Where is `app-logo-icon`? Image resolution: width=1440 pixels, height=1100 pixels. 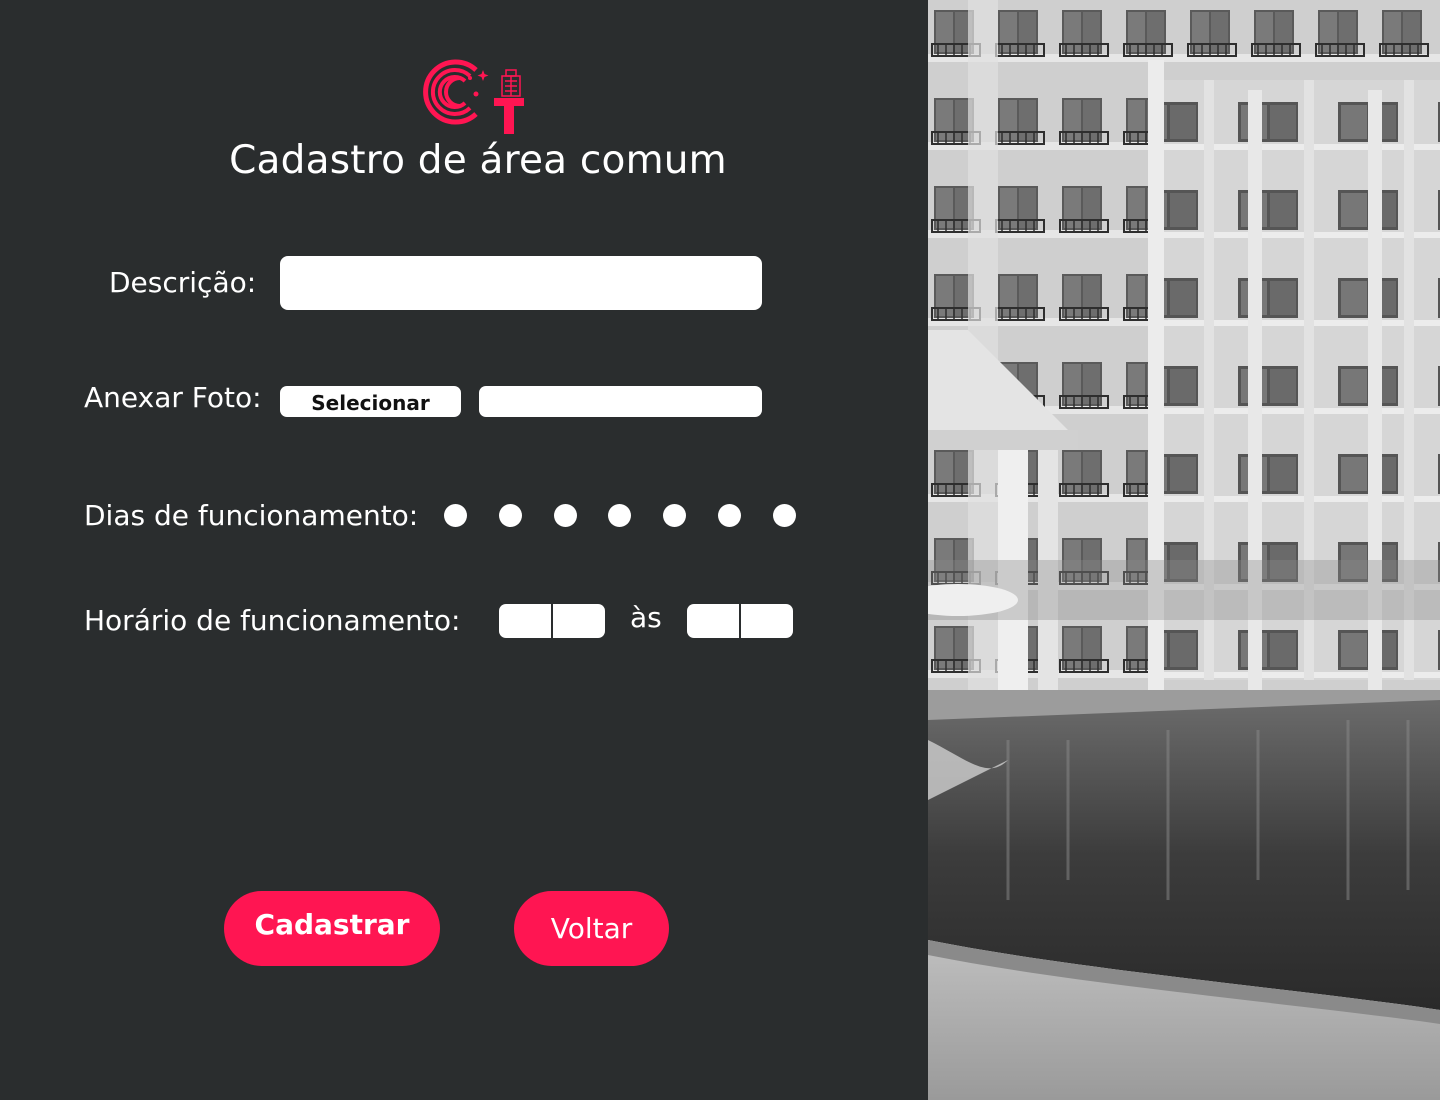
app-logo-icon is located at coordinates (473, 96).